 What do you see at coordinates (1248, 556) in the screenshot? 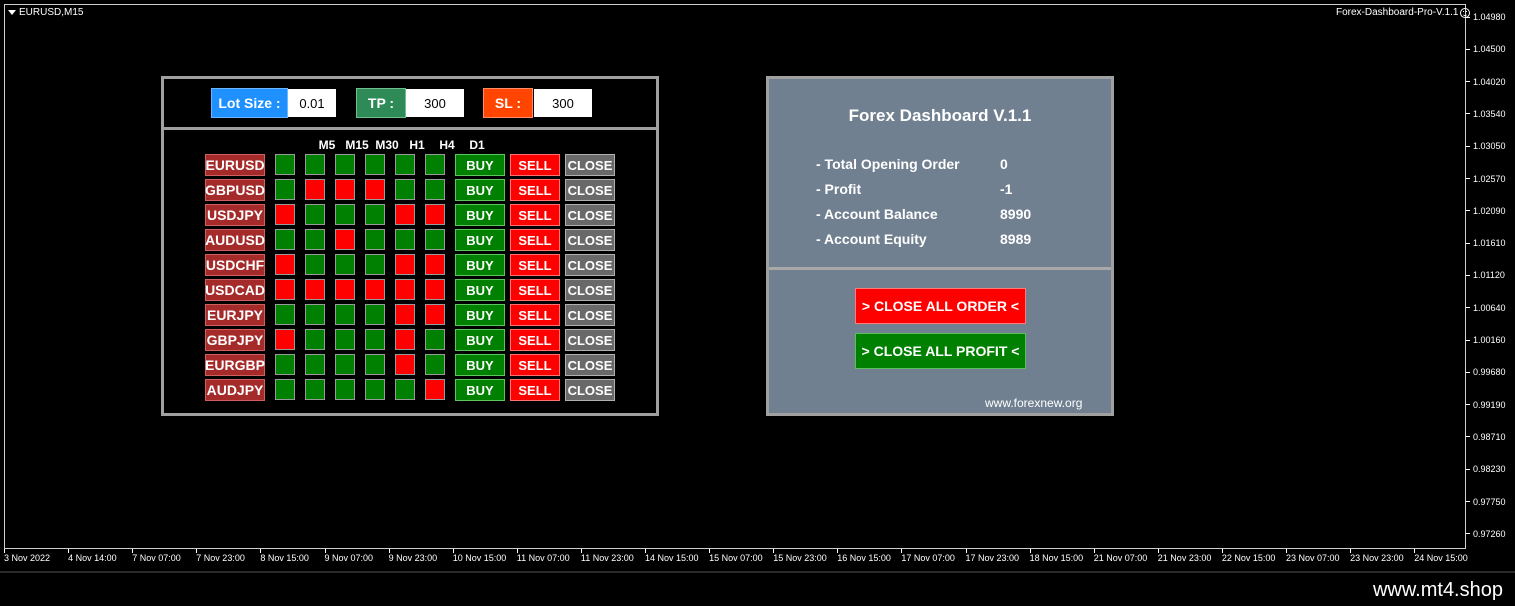
I see `time-label: 22 Nov 15:00` at bounding box center [1248, 556].